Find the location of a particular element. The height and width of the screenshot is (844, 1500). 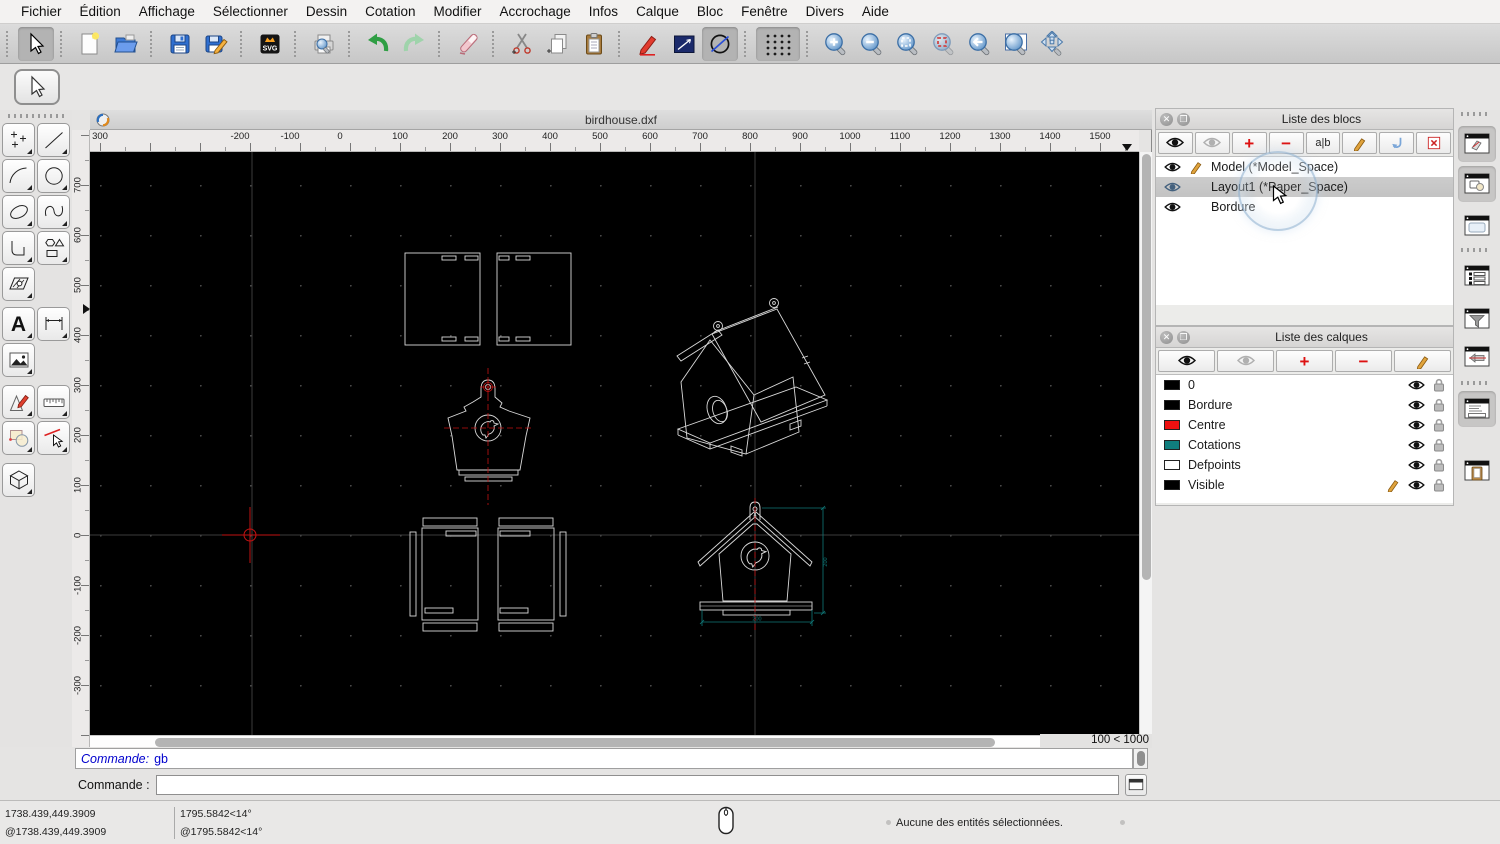

add-layer-button: + is located at coordinates (1304, 361).